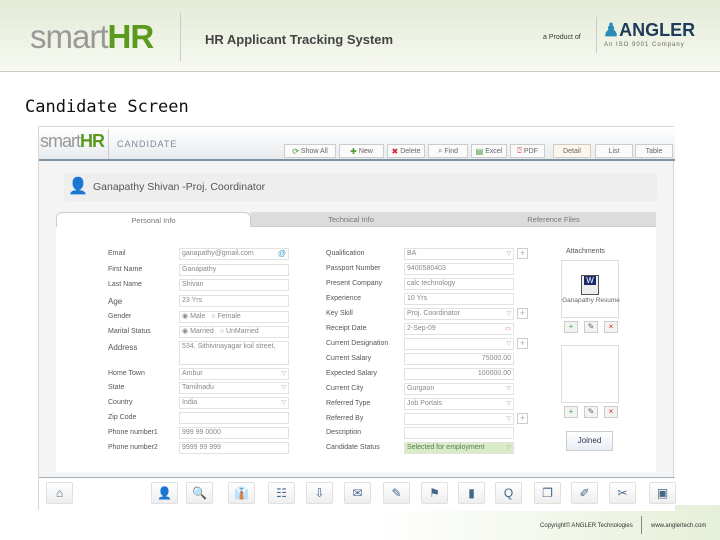 Image resolution: width=720 pixels, height=540 pixels. I want to click on user-list-button: ☷, so click(281, 493).